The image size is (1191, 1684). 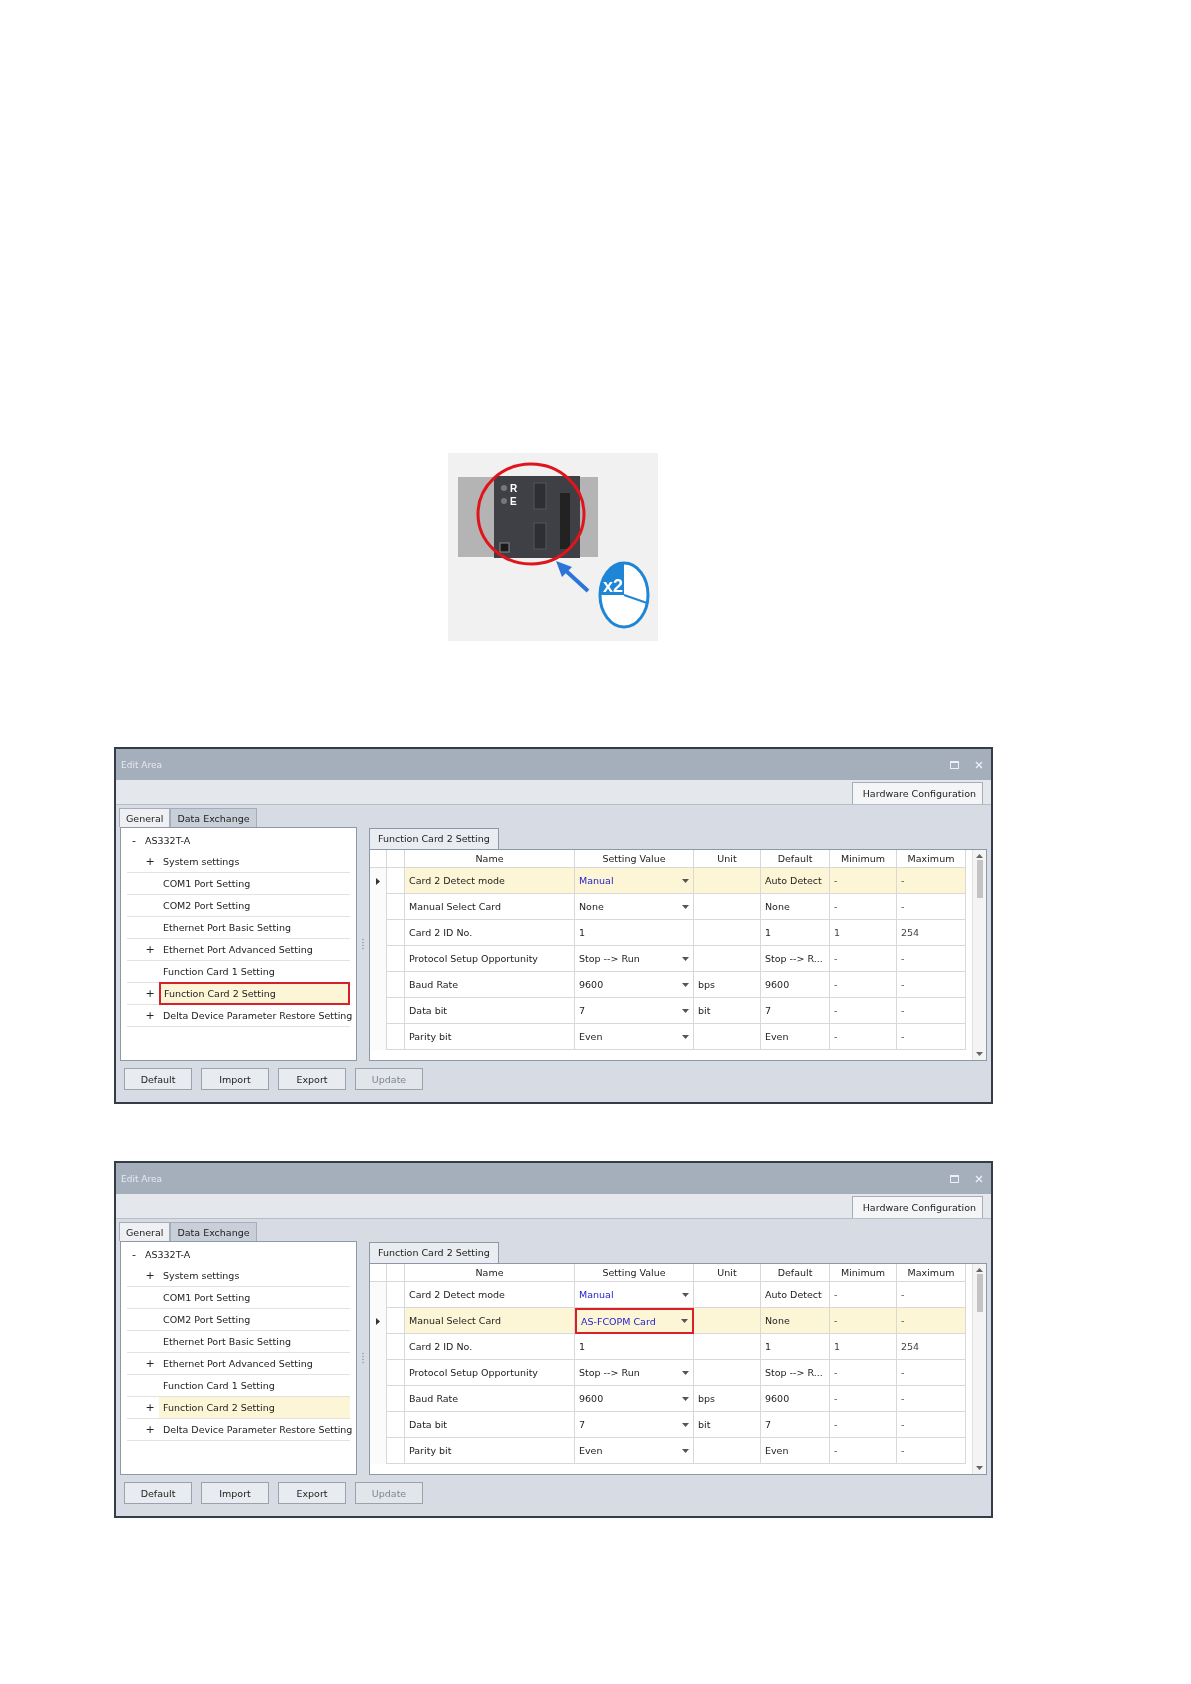 I want to click on table-cell: 1, so click(x=795, y=933).